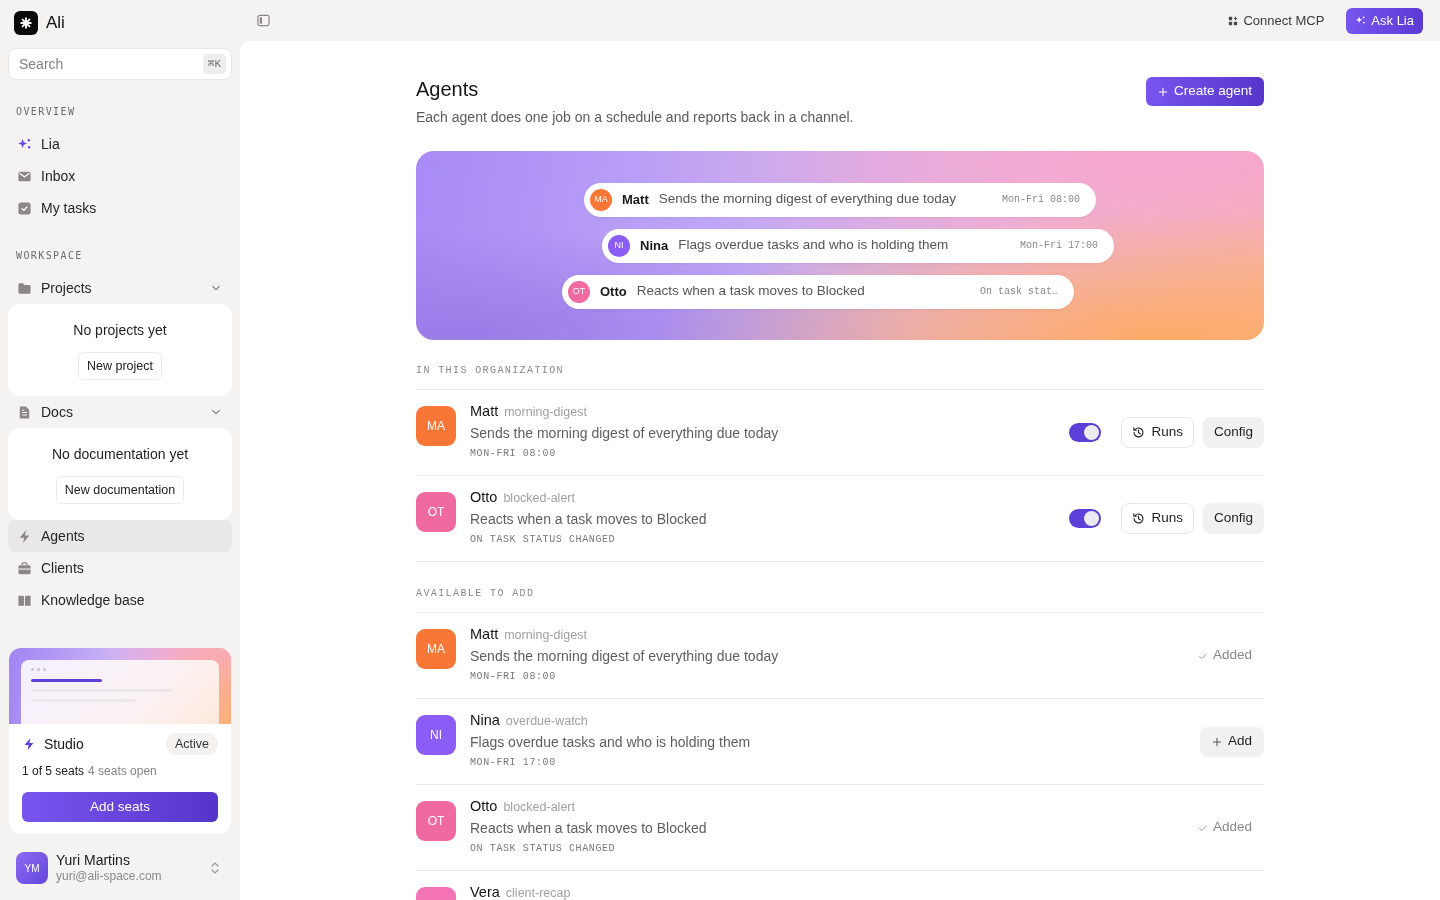  I want to click on nav-item: Lia, so click(120, 144).